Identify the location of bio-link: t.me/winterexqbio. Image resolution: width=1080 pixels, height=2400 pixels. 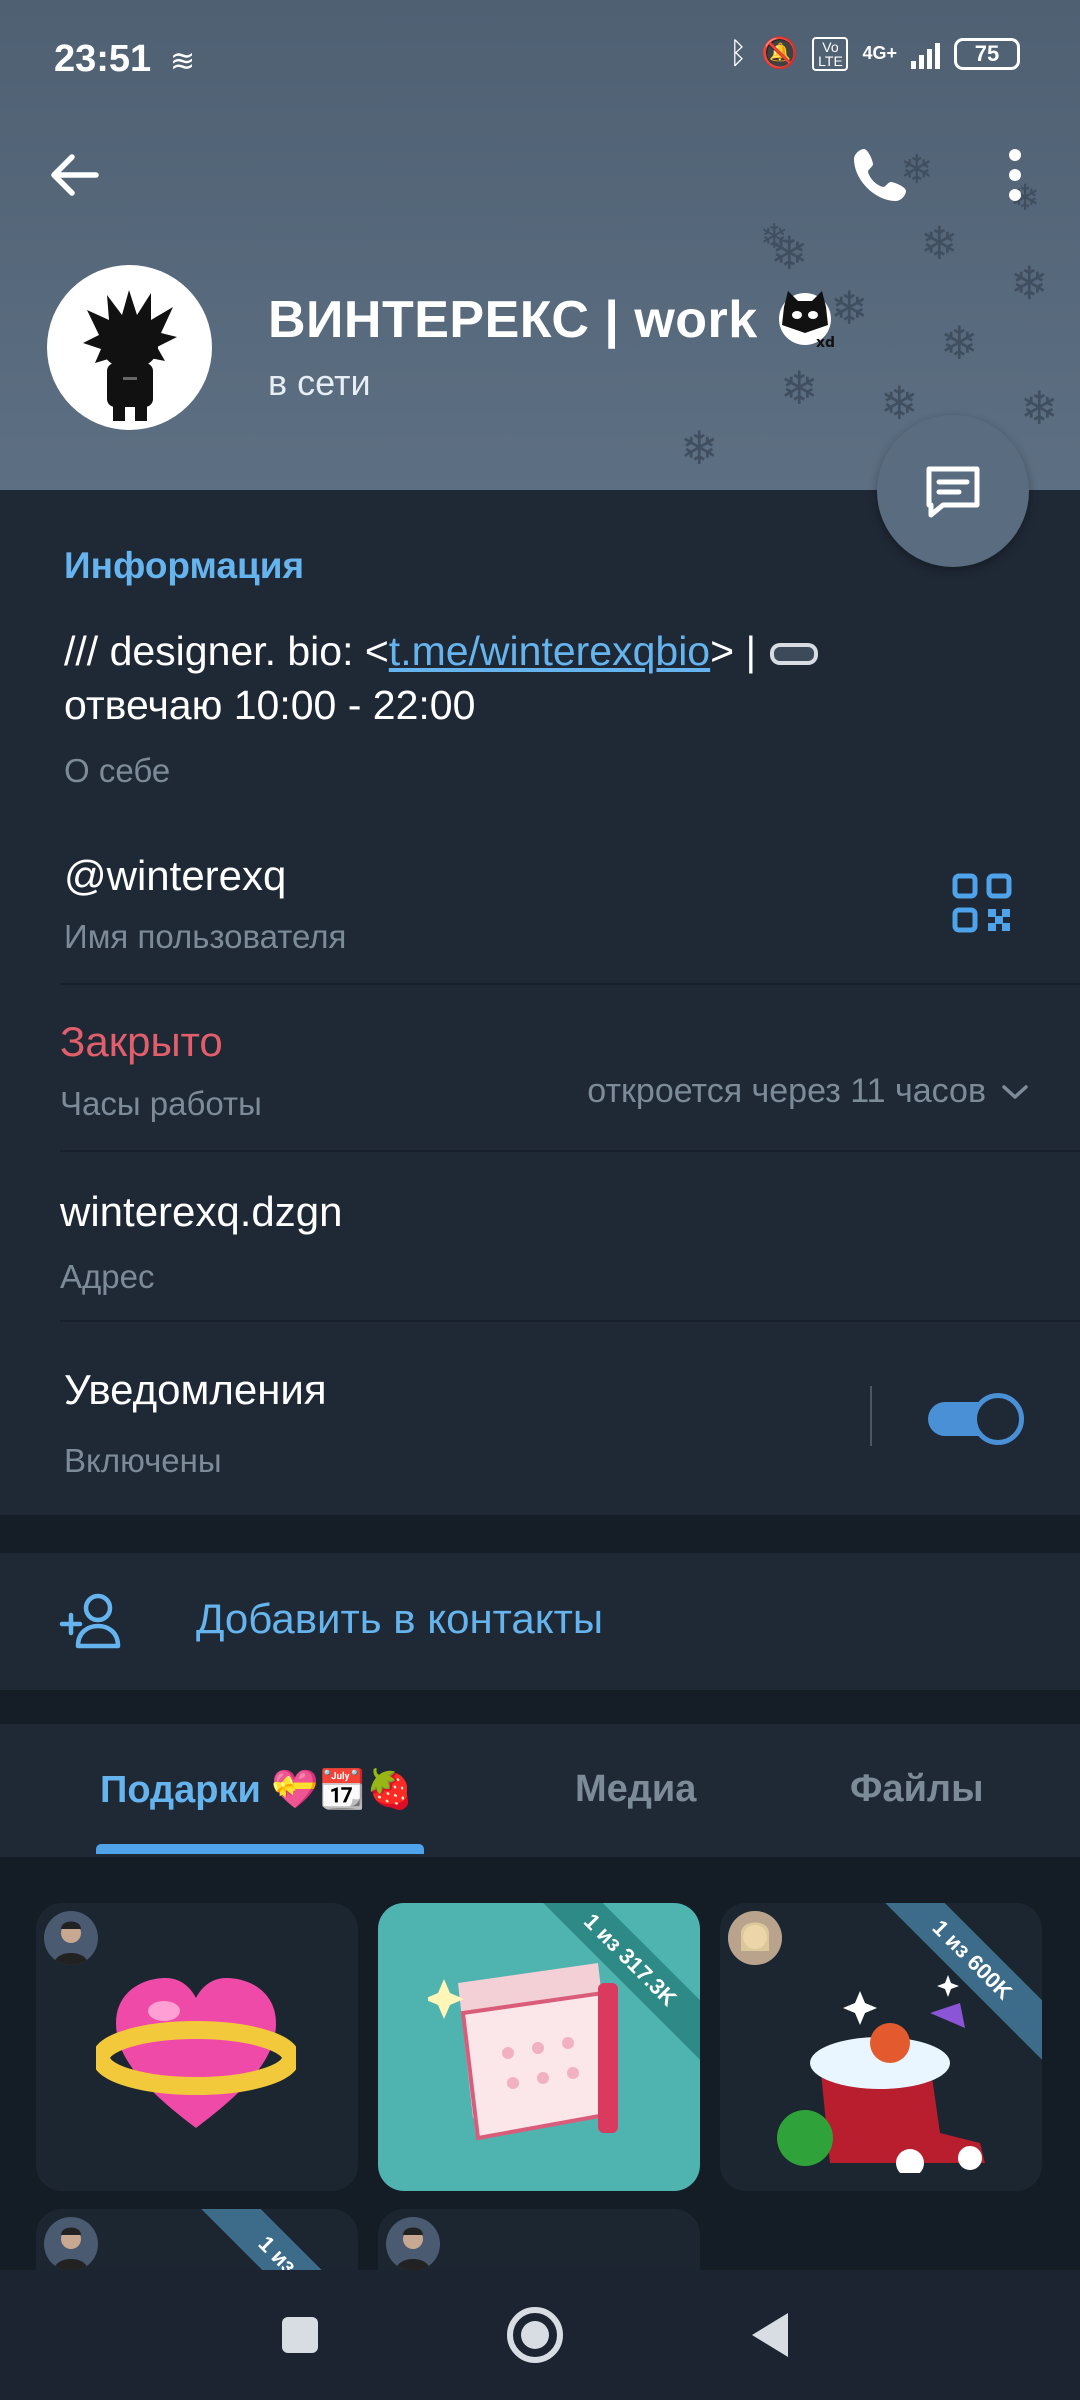
(549, 651).